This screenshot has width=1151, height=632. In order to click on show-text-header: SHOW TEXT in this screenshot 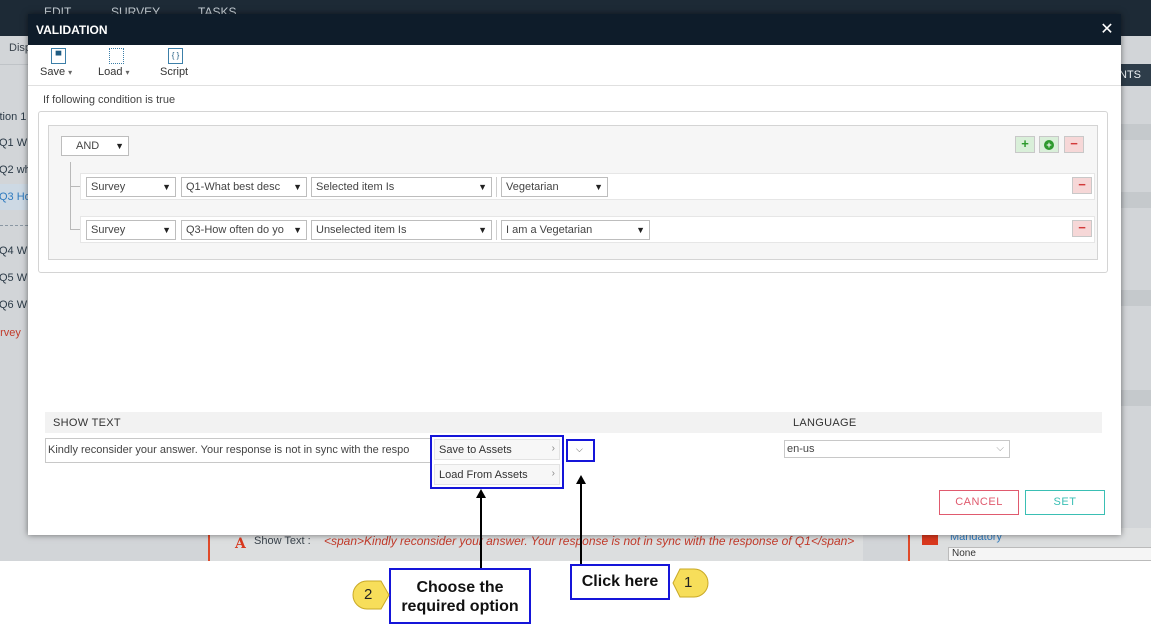, I will do `click(87, 423)`.